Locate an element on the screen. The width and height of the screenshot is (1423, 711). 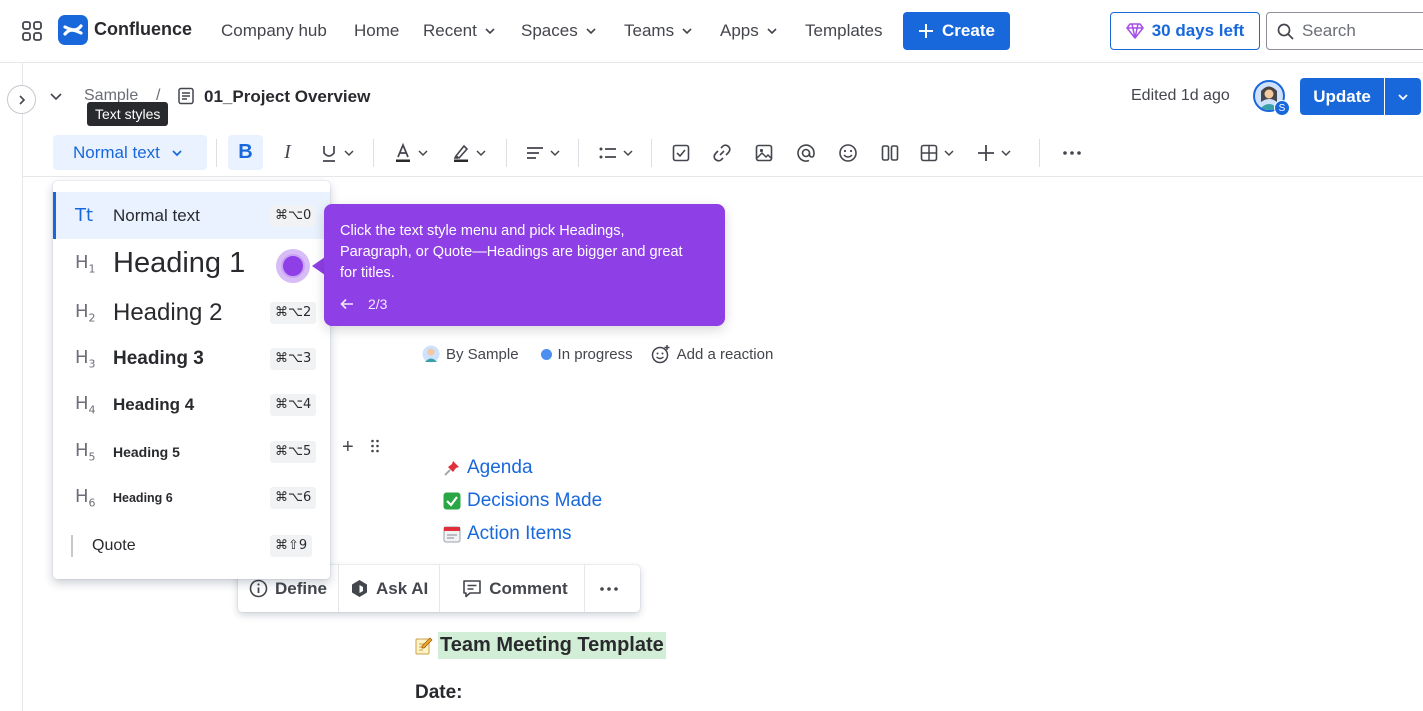
more-actions-button is located at coordinates (609, 588).